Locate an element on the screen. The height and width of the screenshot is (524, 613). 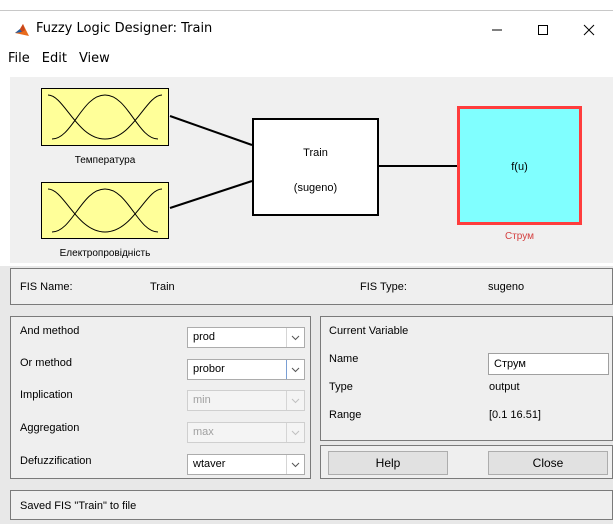
maximize-icon is located at coordinates (543, 30).